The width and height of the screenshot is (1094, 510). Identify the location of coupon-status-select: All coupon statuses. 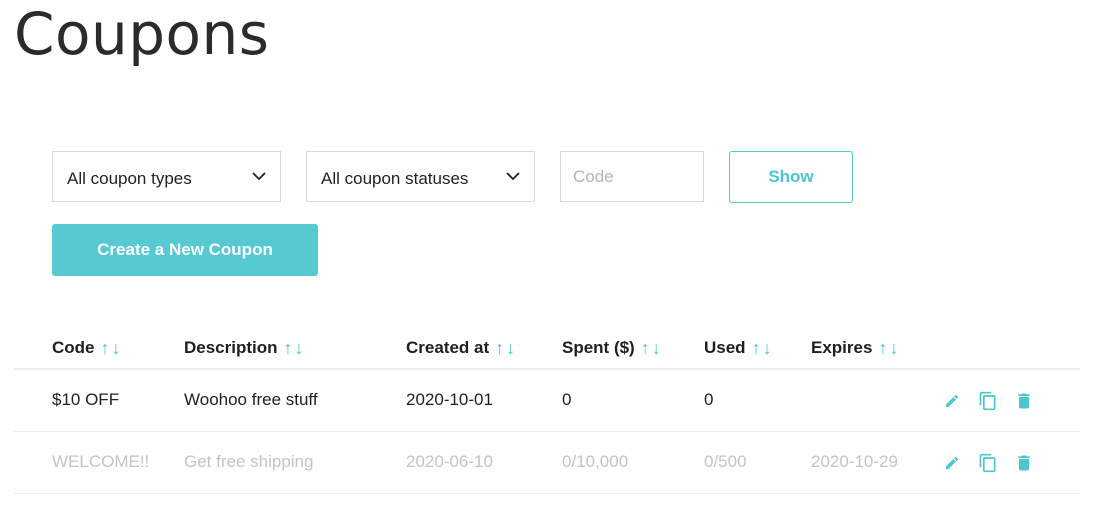
(420, 176).